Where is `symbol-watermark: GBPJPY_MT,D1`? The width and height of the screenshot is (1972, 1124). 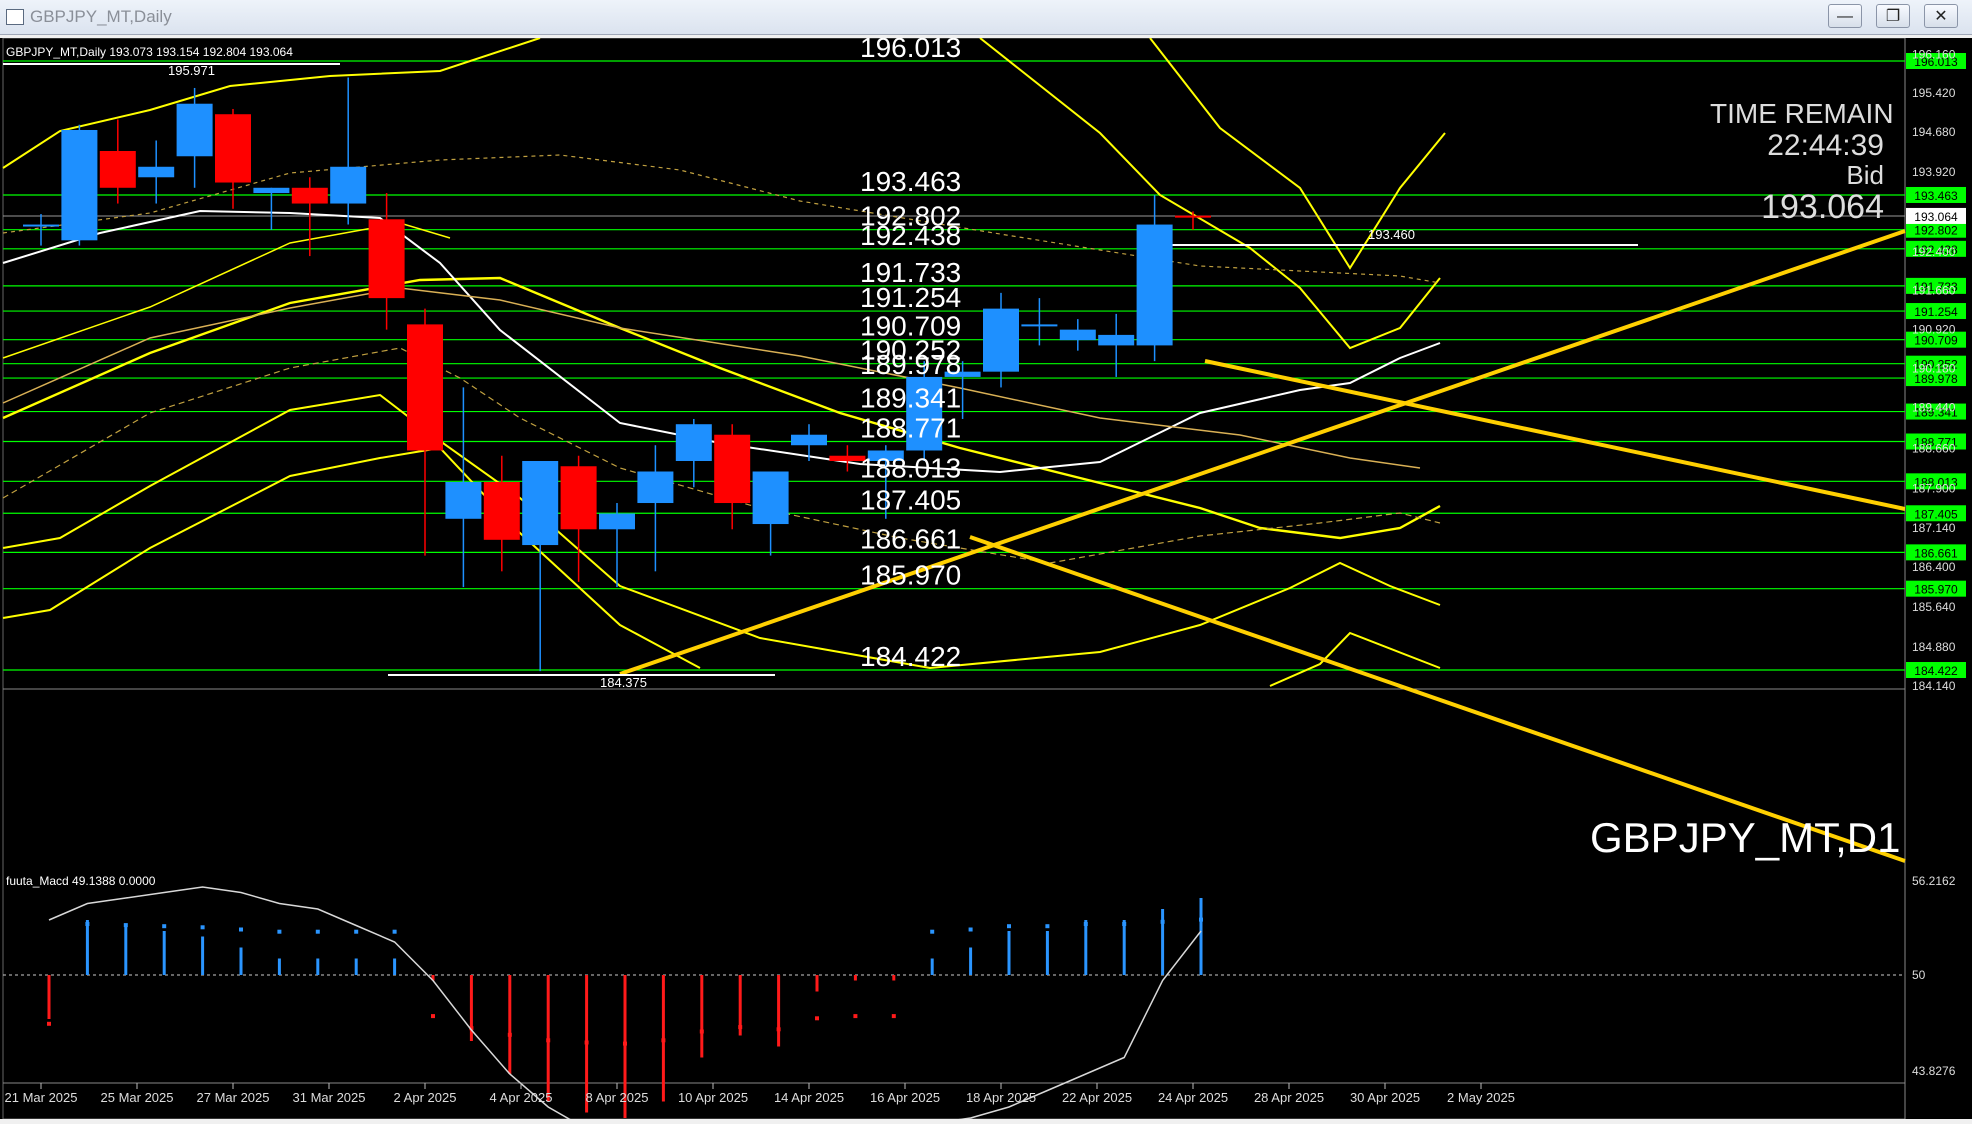
symbol-watermark: GBPJPY_MT,D1 is located at coordinates (1745, 837).